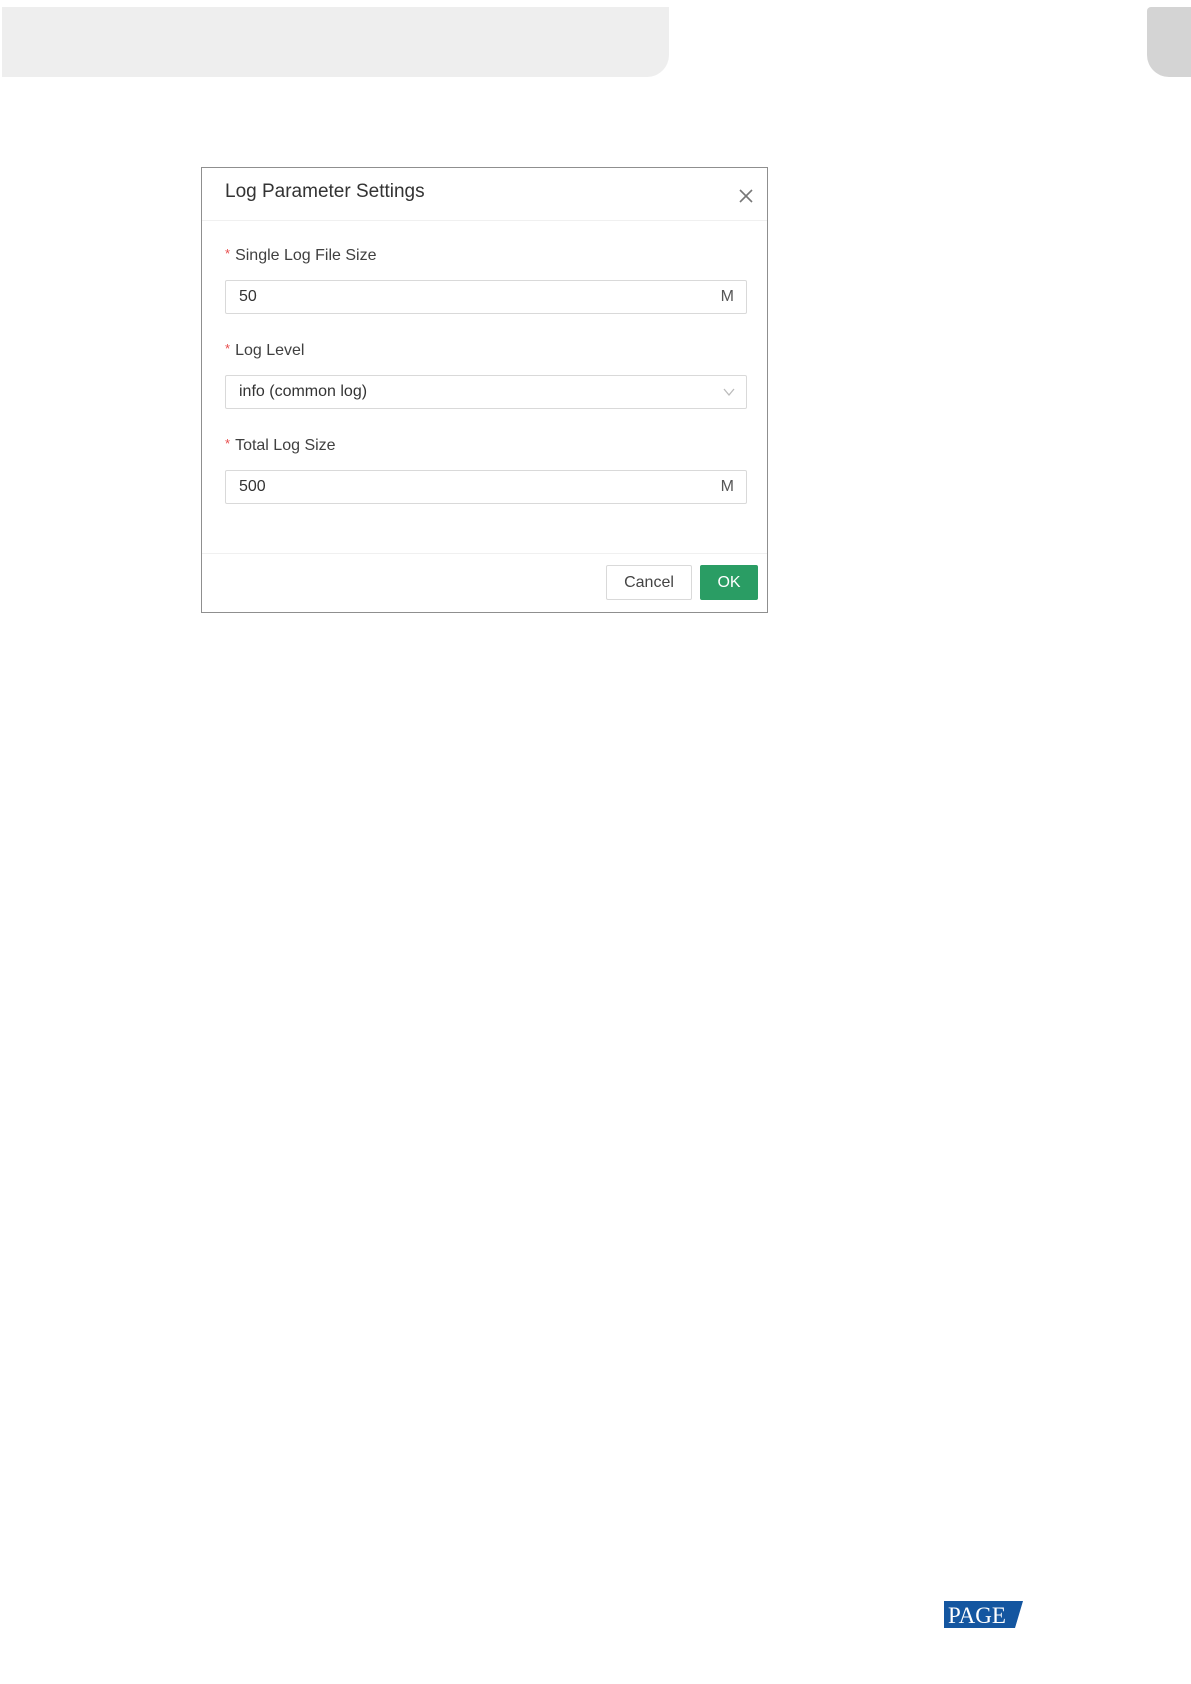 This screenshot has height=1684, width=1191. Describe the element at coordinates (325, 191) in the screenshot. I see `dialog-title: Log Parameter Settings` at that location.